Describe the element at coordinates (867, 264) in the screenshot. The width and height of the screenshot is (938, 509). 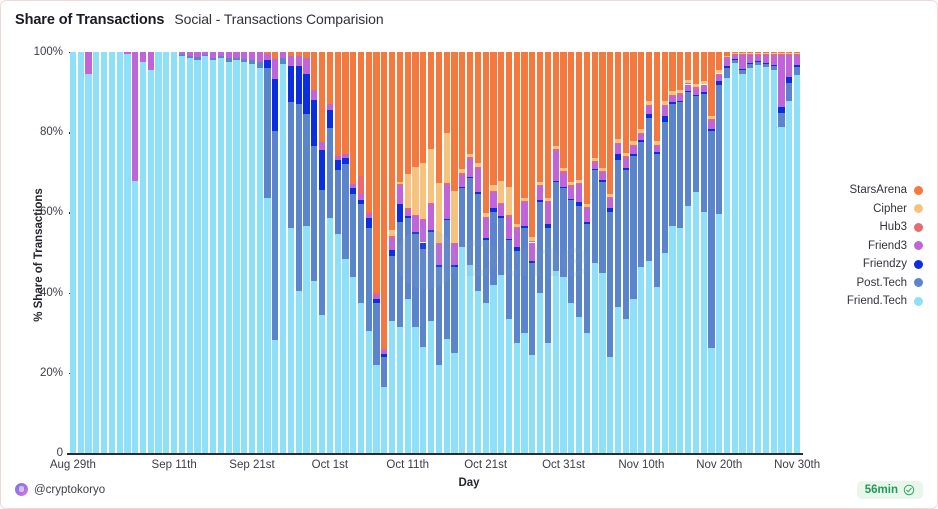
I see `legend-item-friendzy: Friendzy` at that location.